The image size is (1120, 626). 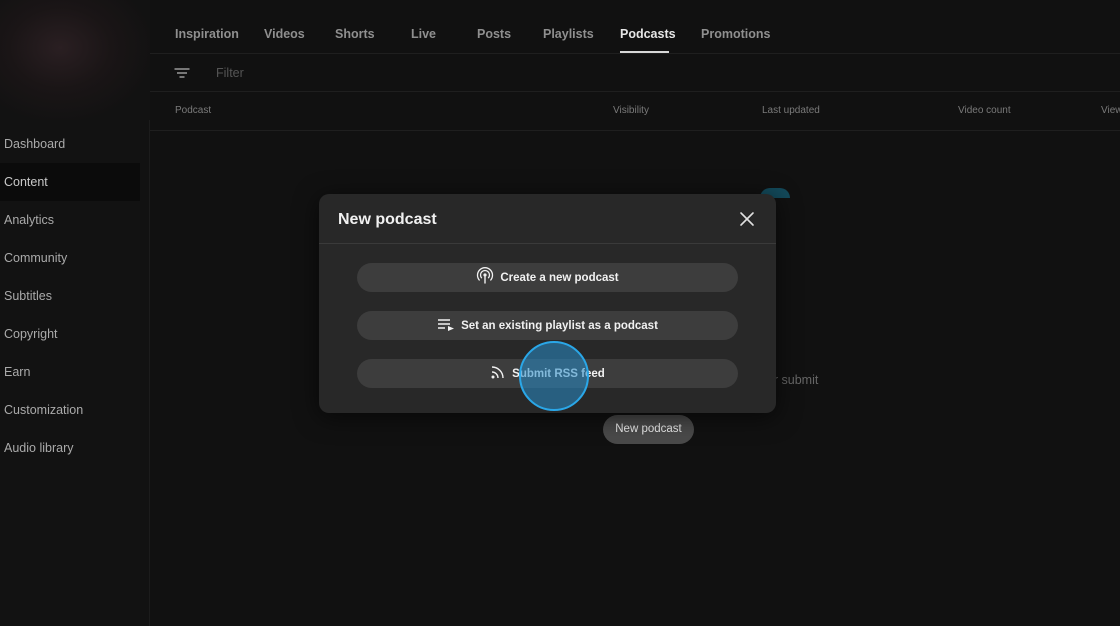 What do you see at coordinates (494, 34) in the screenshot?
I see `tab-posts: Posts` at bounding box center [494, 34].